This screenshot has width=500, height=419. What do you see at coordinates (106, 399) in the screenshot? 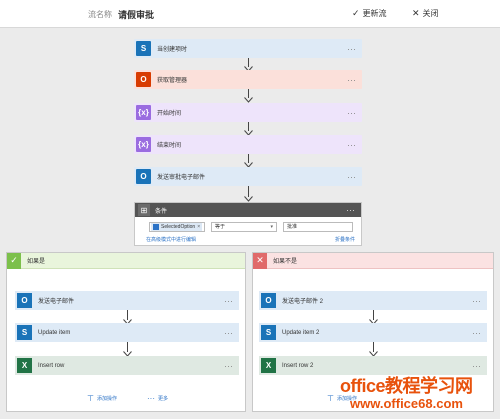
I see `add-action-label: 添加操作` at bounding box center [106, 399].